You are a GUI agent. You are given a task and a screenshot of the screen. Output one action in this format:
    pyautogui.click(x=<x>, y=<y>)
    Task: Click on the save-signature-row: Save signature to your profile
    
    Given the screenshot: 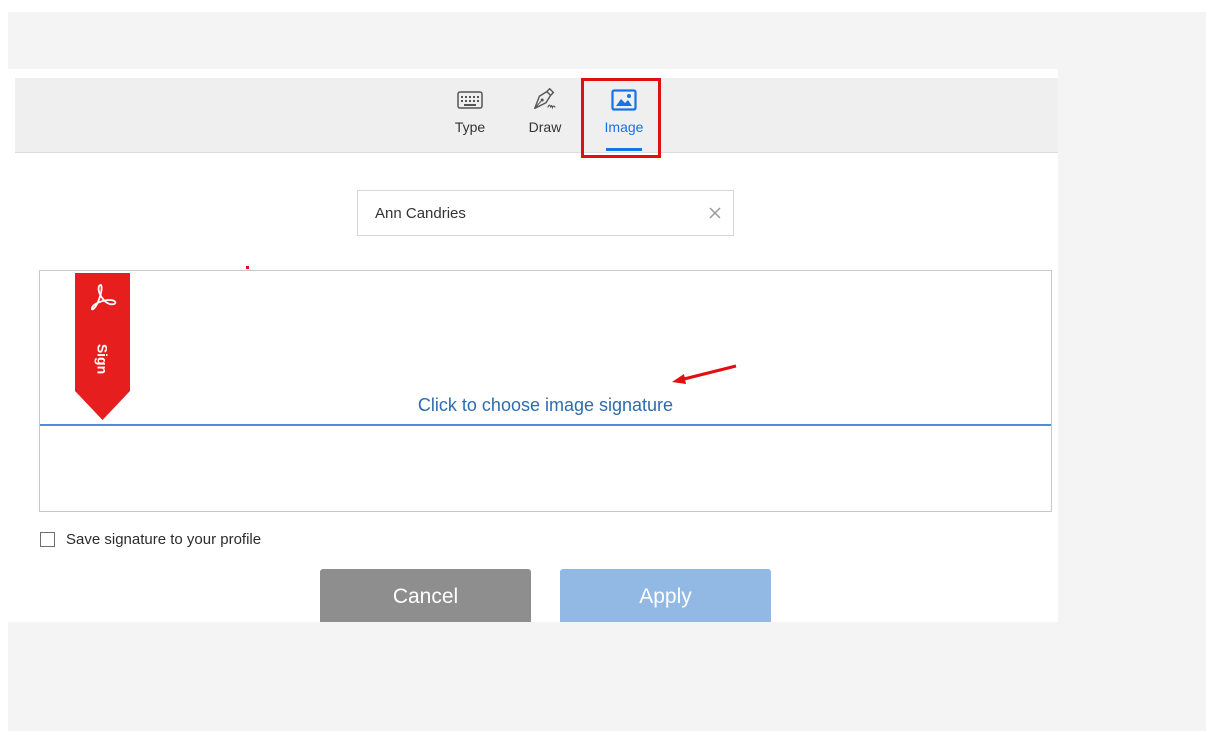 What is the action you would take?
    pyautogui.click(x=150, y=539)
    